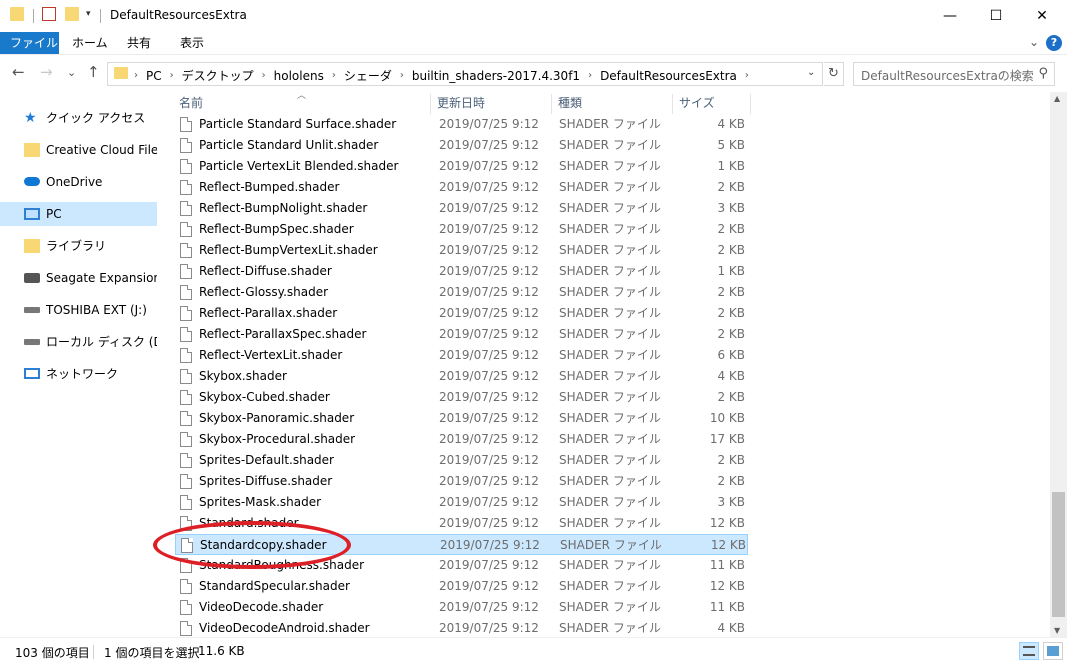 Image resolution: width=1067 pixels, height=664 pixels. What do you see at coordinates (1042, 16) in the screenshot?
I see `close-button: ✕` at bounding box center [1042, 16].